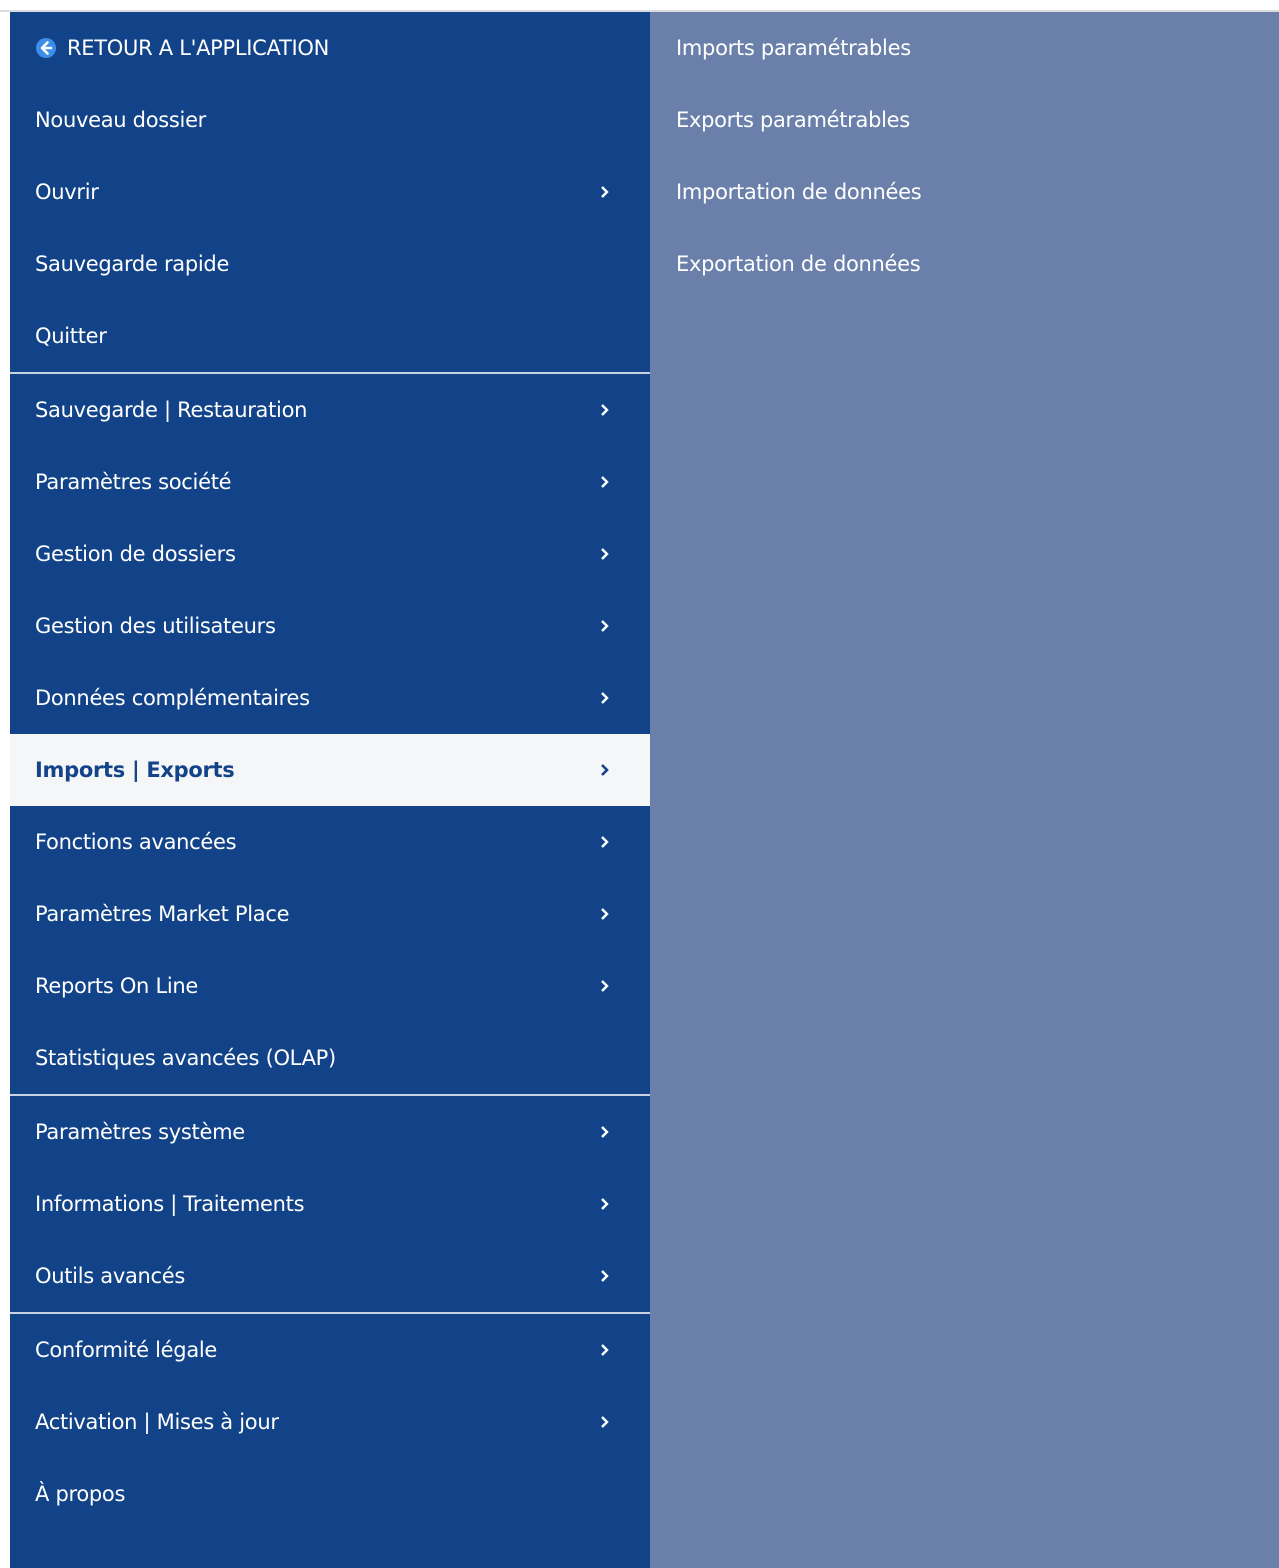  I want to click on menu-item-label: Données complémentaires, so click(172, 698).